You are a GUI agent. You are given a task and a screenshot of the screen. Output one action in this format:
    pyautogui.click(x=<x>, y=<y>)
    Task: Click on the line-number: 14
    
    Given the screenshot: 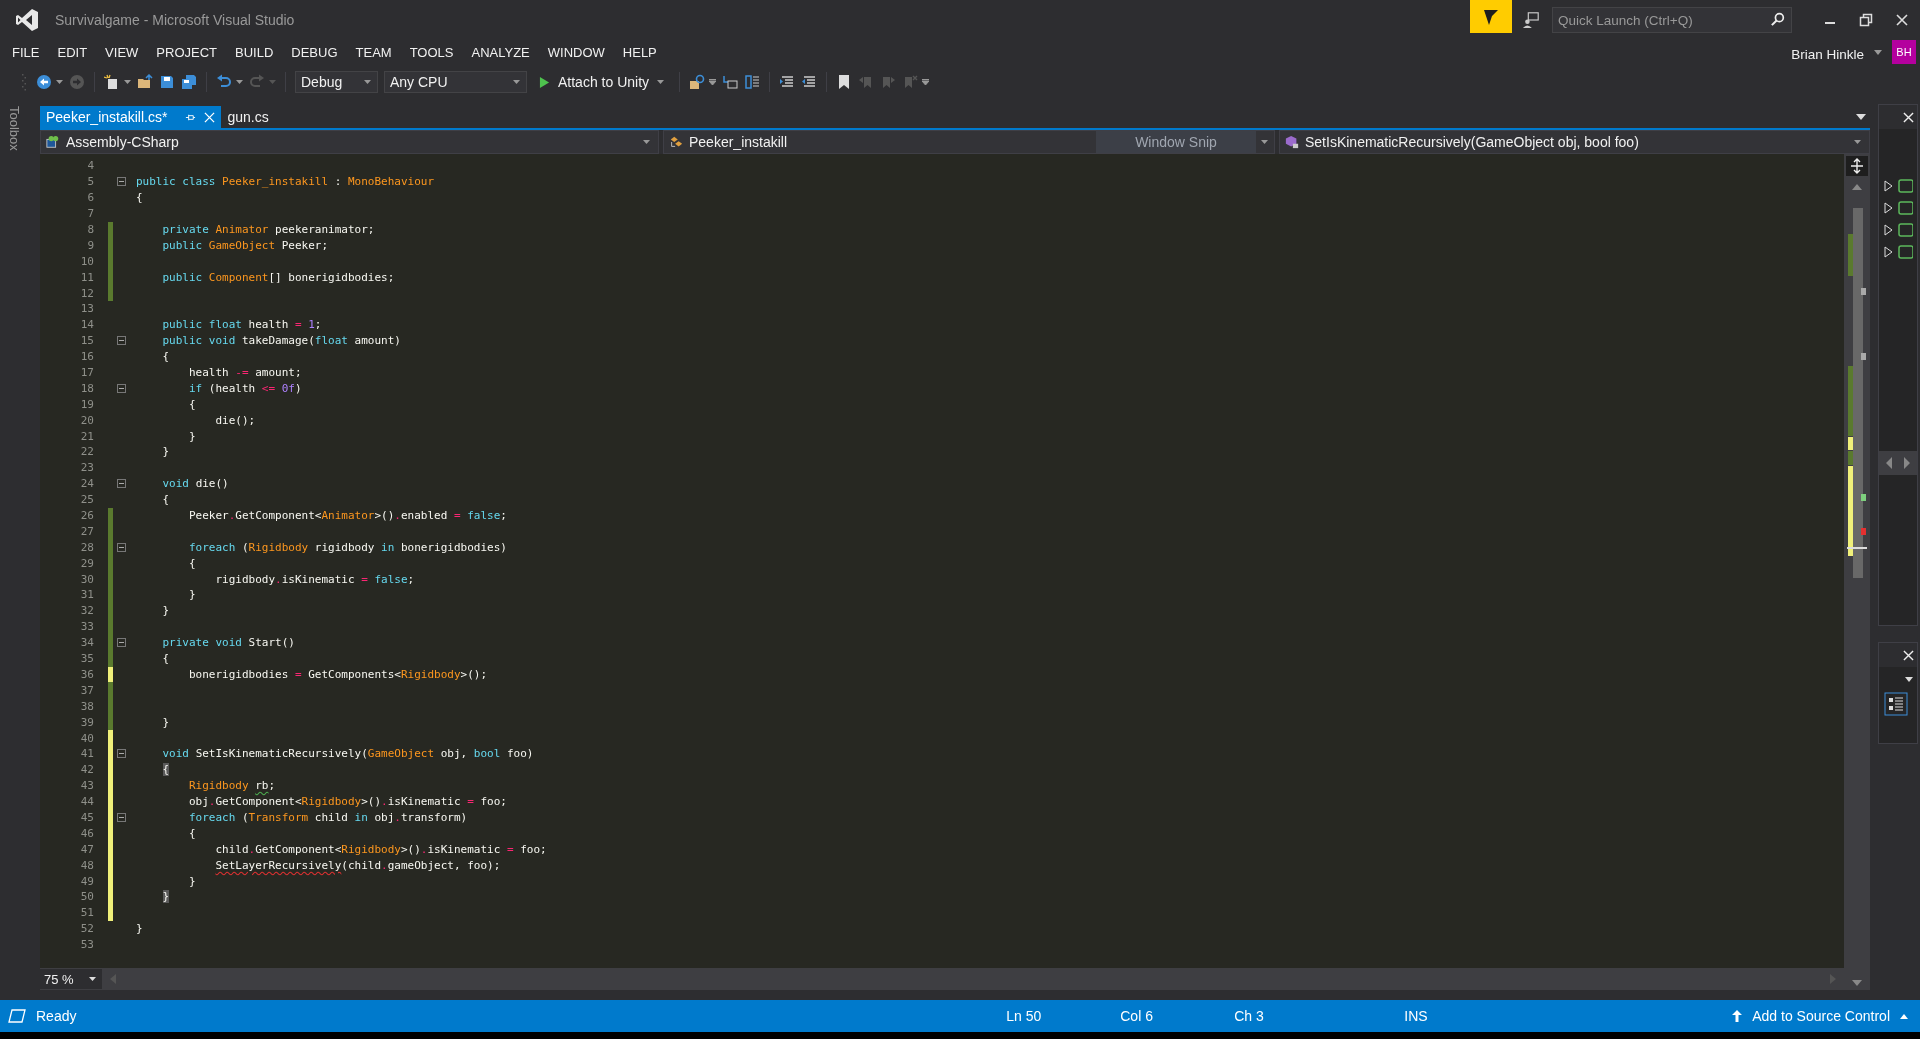 What is the action you would take?
    pyautogui.click(x=86, y=325)
    